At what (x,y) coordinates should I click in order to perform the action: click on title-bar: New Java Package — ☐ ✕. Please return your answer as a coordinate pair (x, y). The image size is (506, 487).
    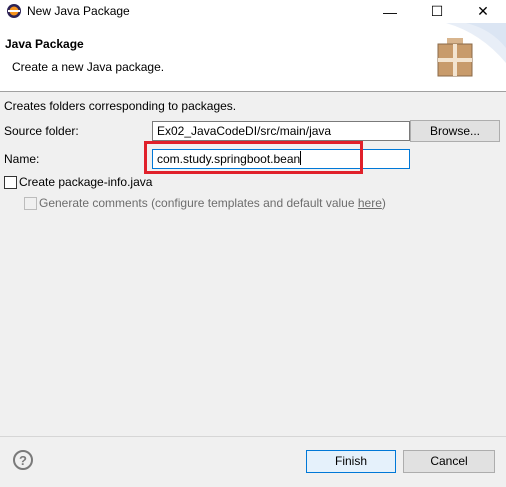
    Looking at the image, I should click on (253, 11).